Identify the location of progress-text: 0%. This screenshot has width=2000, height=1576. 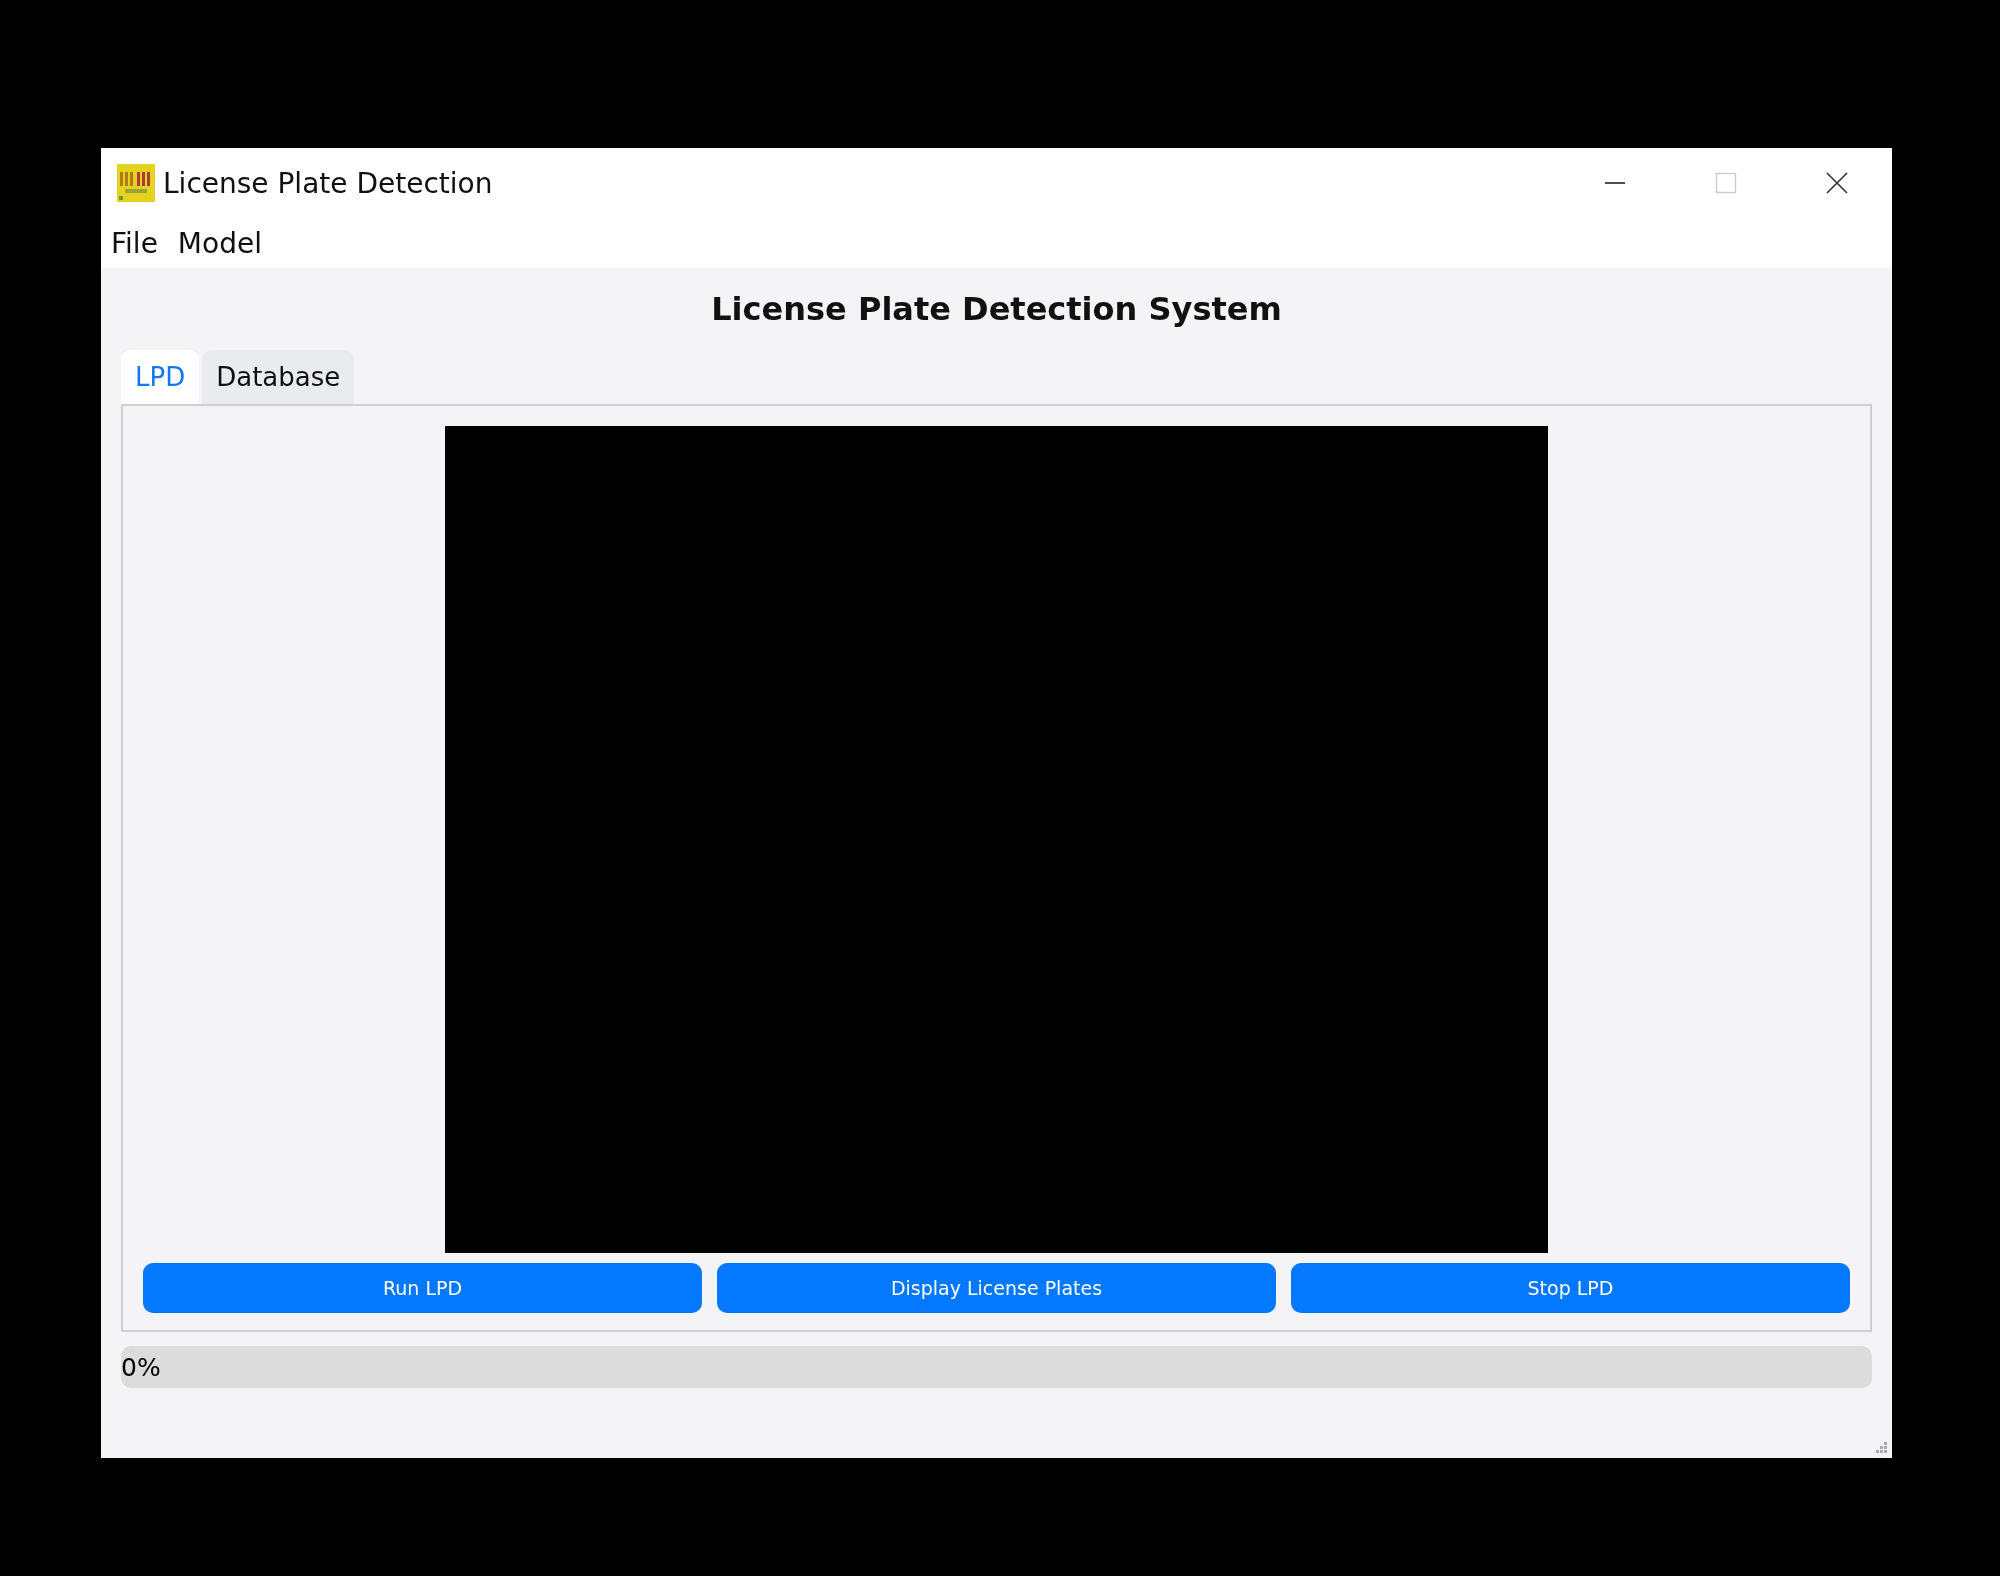
(141, 1367).